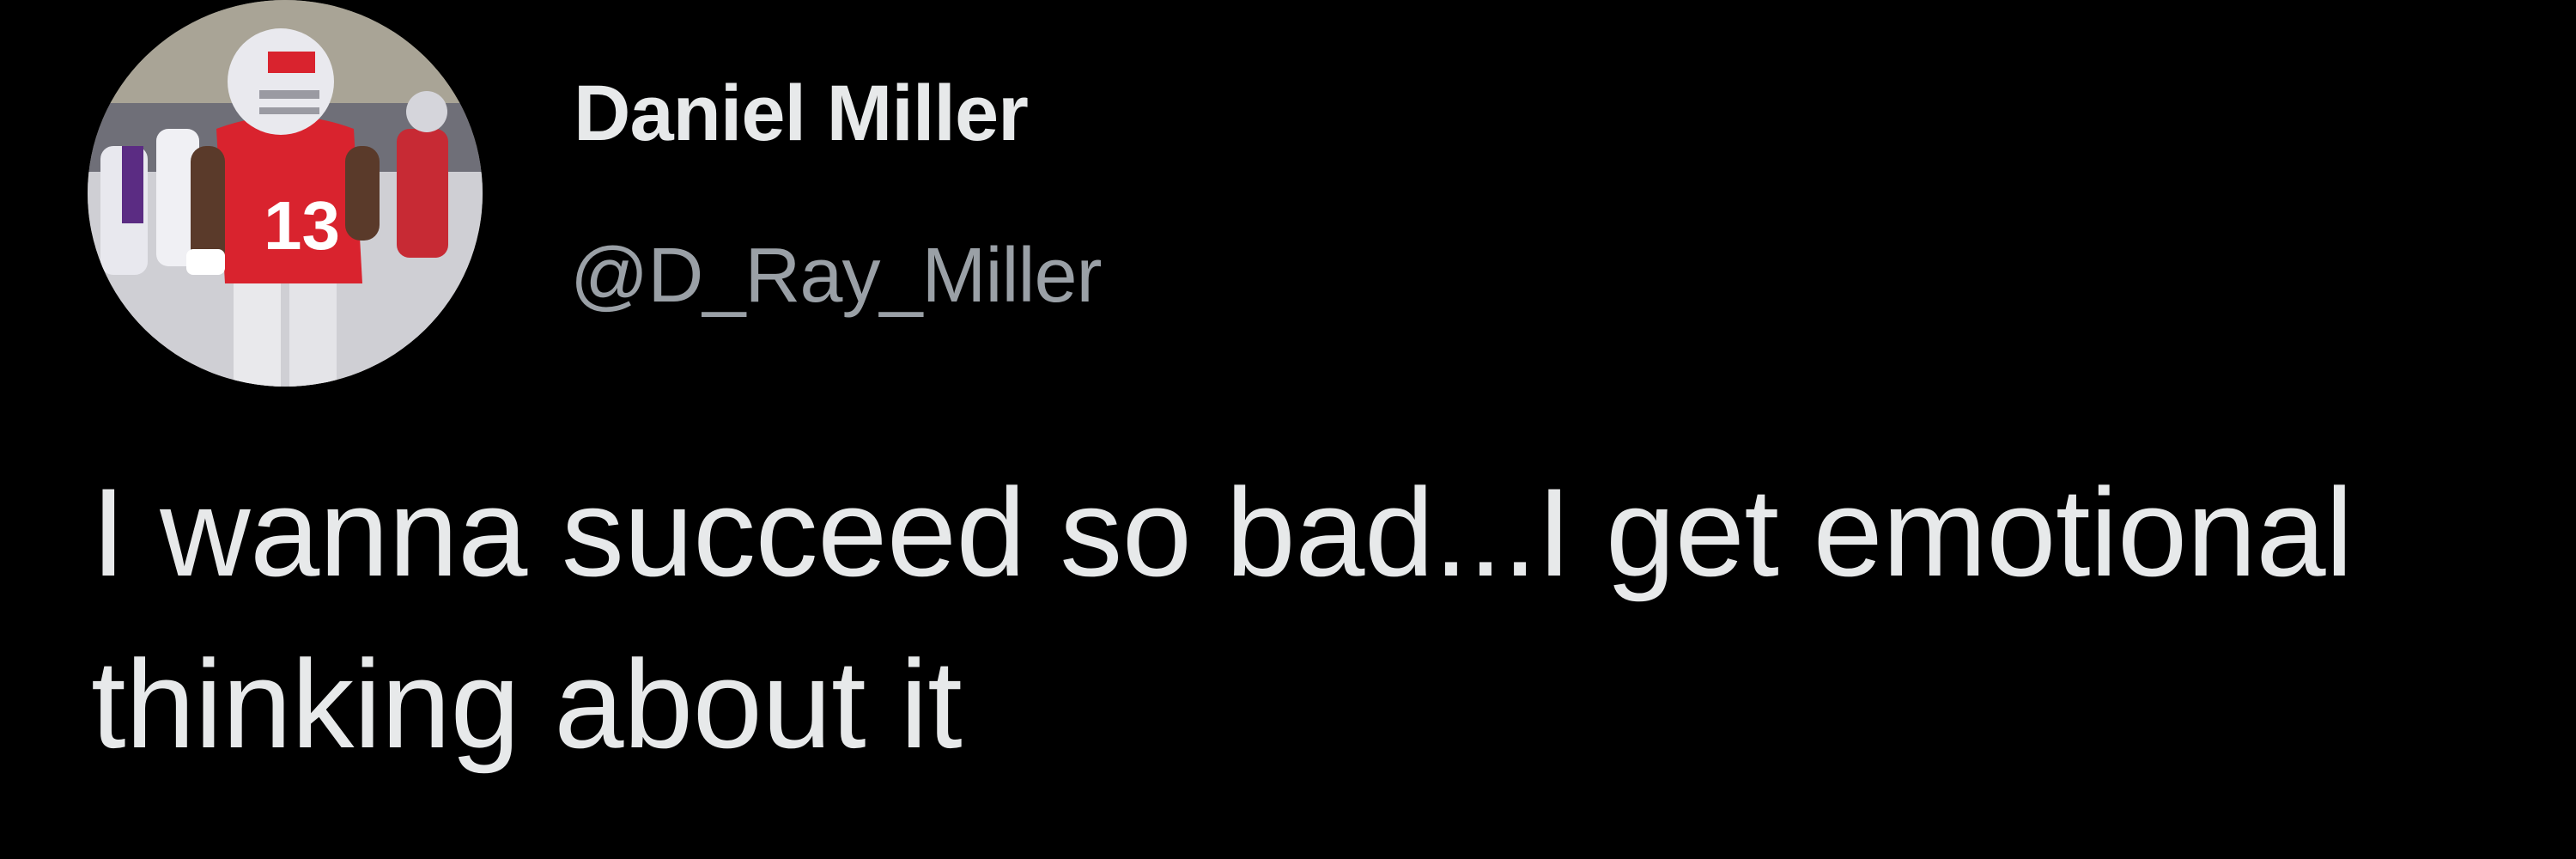 This screenshot has width=2576, height=859. I want to click on svg-text: 13, so click(302, 226).